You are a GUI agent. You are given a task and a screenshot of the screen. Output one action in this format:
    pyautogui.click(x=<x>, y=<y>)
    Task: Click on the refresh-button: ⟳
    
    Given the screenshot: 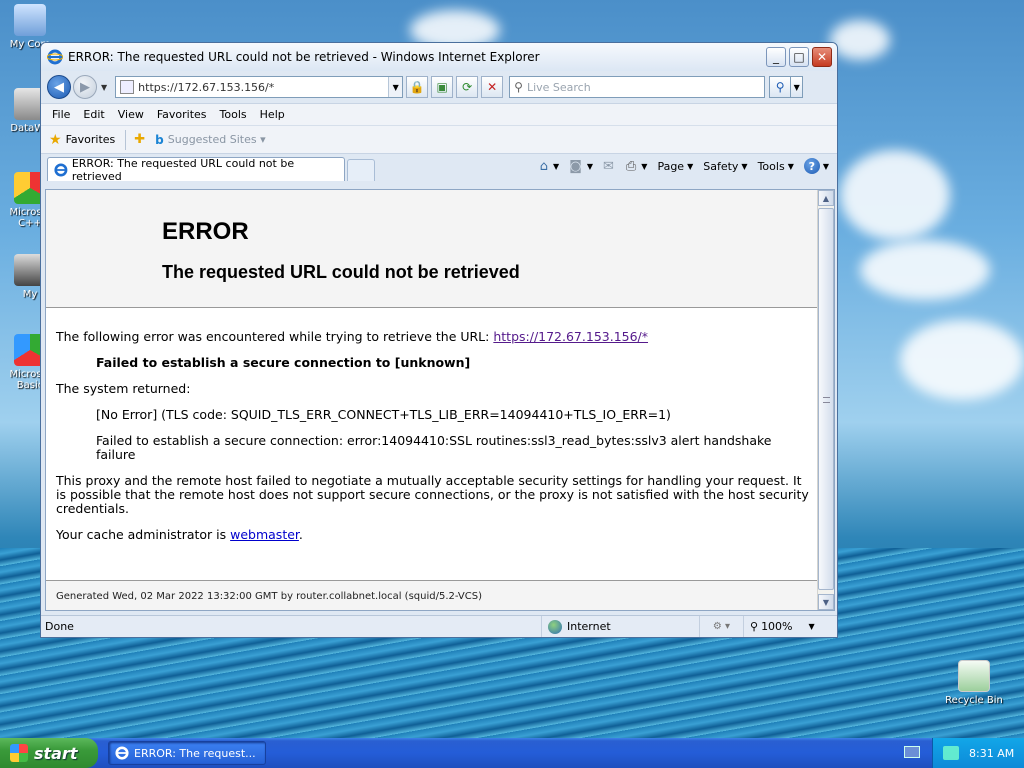 What is the action you would take?
    pyautogui.click(x=467, y=87)
    